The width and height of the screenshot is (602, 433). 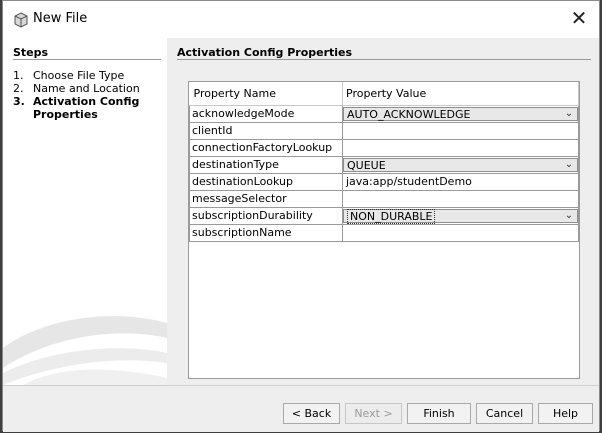 What do you see at coordinates (373, 413) in the screenshot?
I see `next-button: Next >` at bounding box center [373, 413].